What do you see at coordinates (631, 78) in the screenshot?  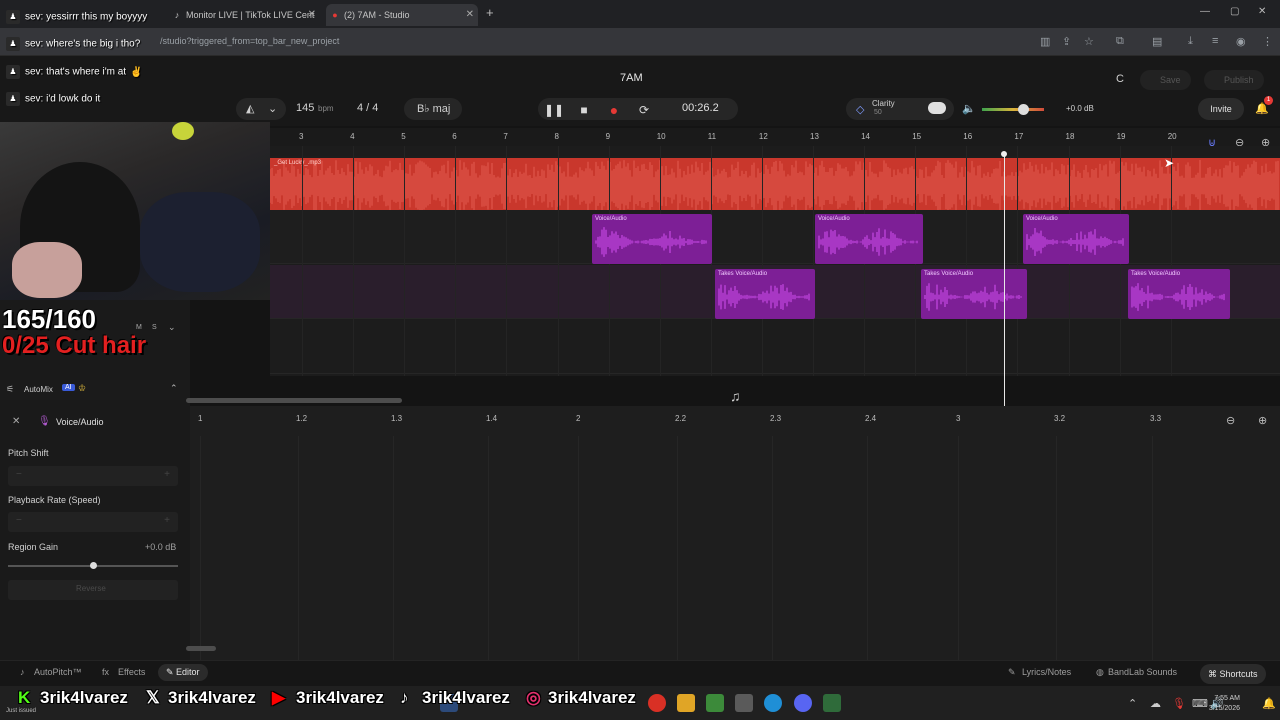 I see `project-title: 7AM` at bounding box center [631, 78].